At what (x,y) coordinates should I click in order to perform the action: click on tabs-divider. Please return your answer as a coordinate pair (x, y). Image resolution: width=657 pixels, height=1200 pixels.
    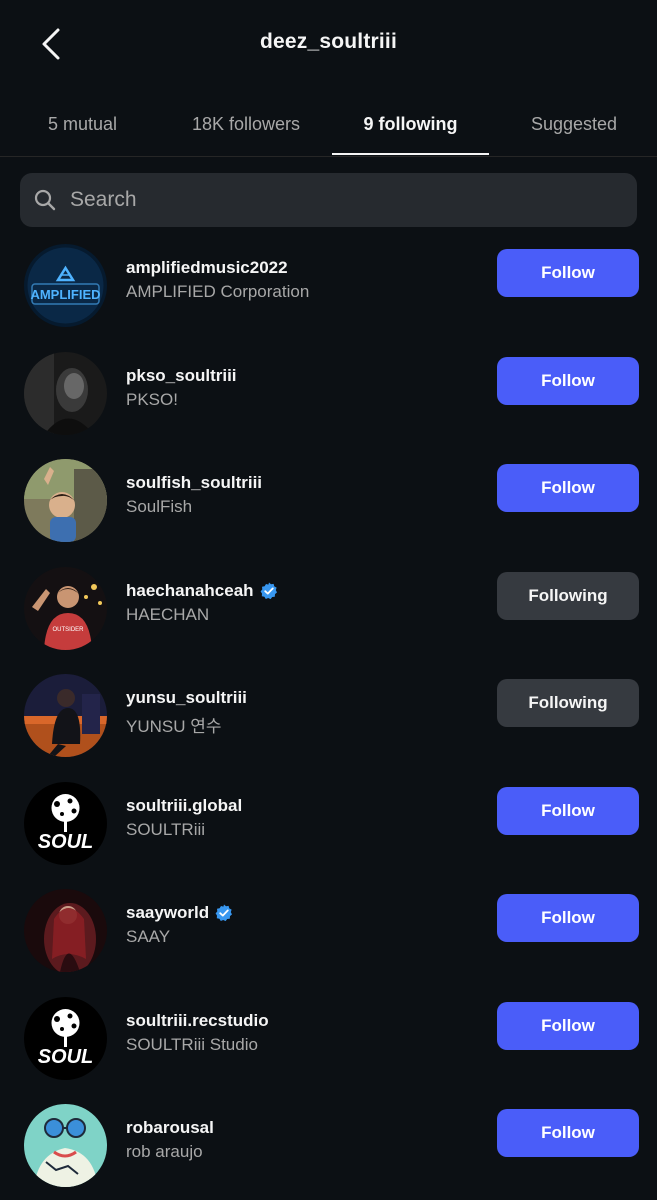
    Looking at the image, I should click on (328, 156).